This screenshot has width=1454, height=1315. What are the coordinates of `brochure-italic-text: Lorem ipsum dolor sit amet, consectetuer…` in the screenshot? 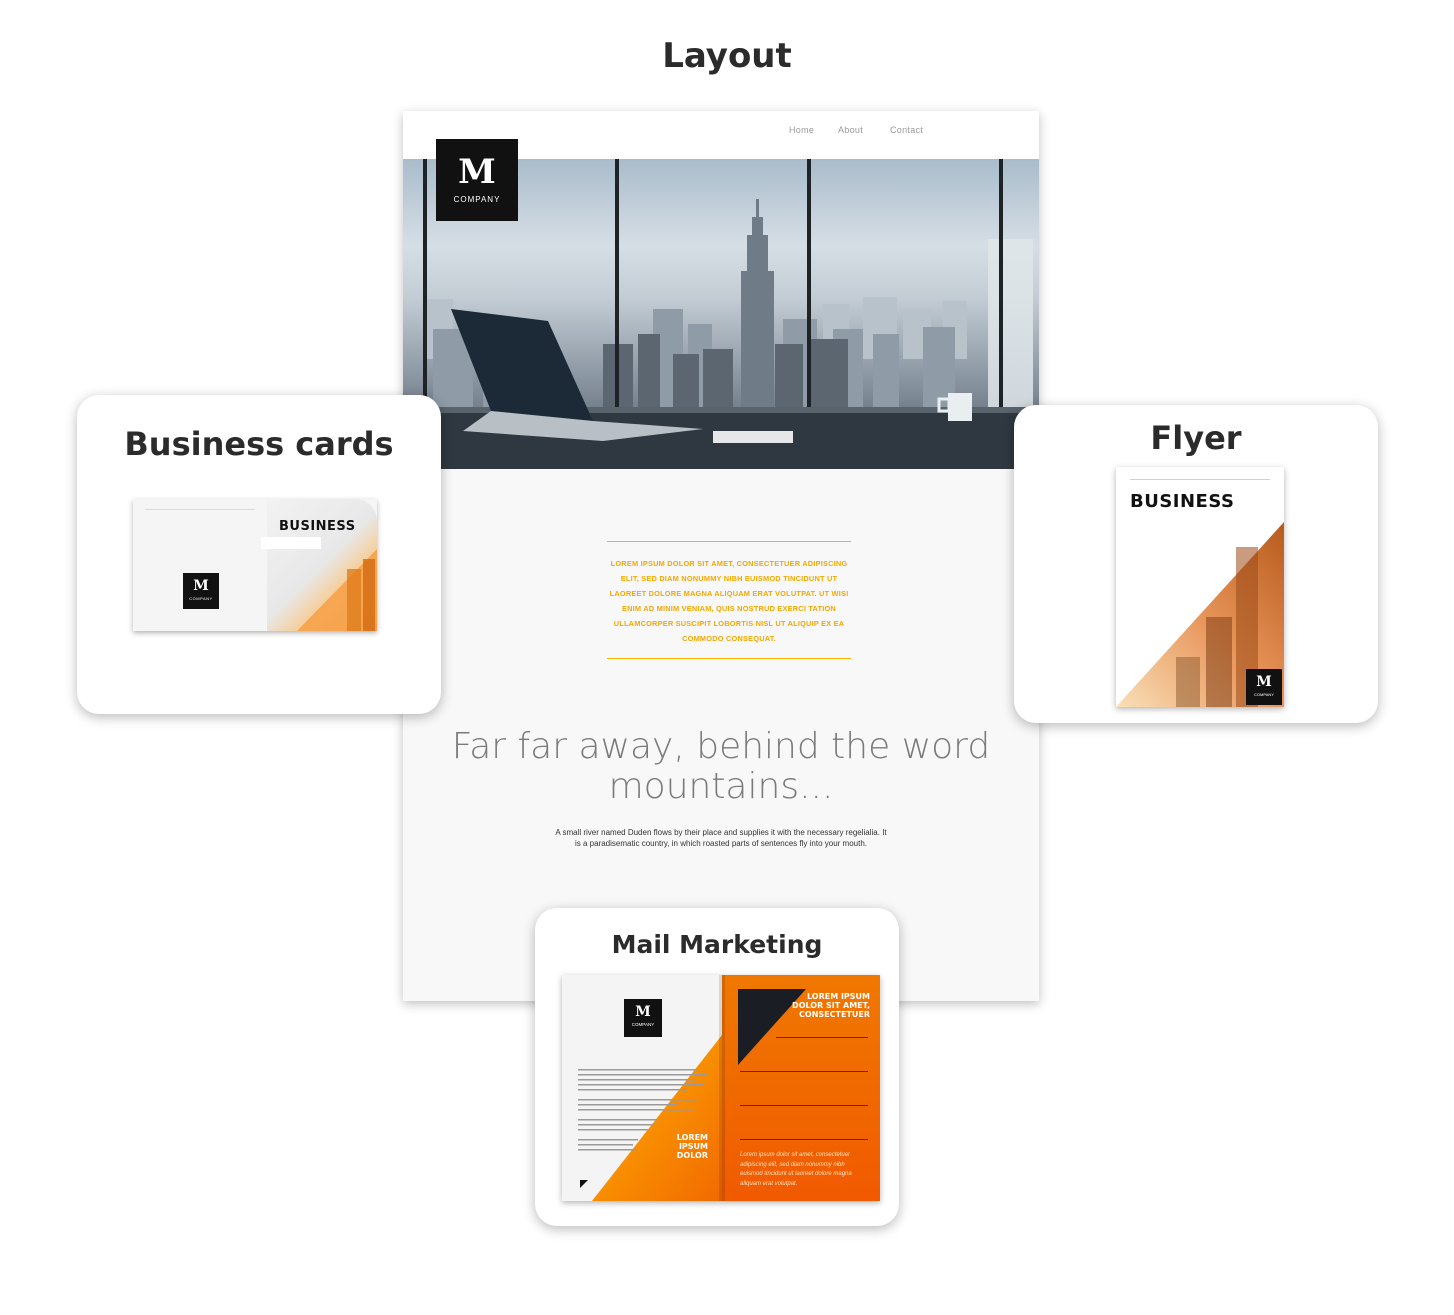 It's located at (796, 1169).